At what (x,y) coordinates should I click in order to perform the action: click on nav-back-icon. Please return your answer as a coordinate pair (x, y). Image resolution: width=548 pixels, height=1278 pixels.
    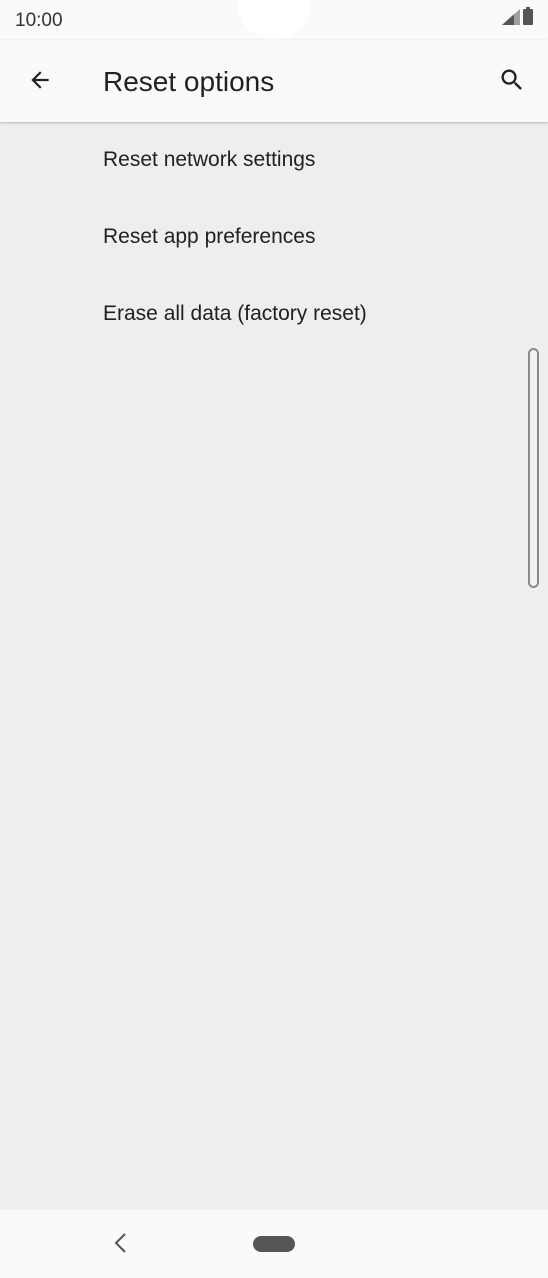
    Looking at the image, I should click on (120, 1245).